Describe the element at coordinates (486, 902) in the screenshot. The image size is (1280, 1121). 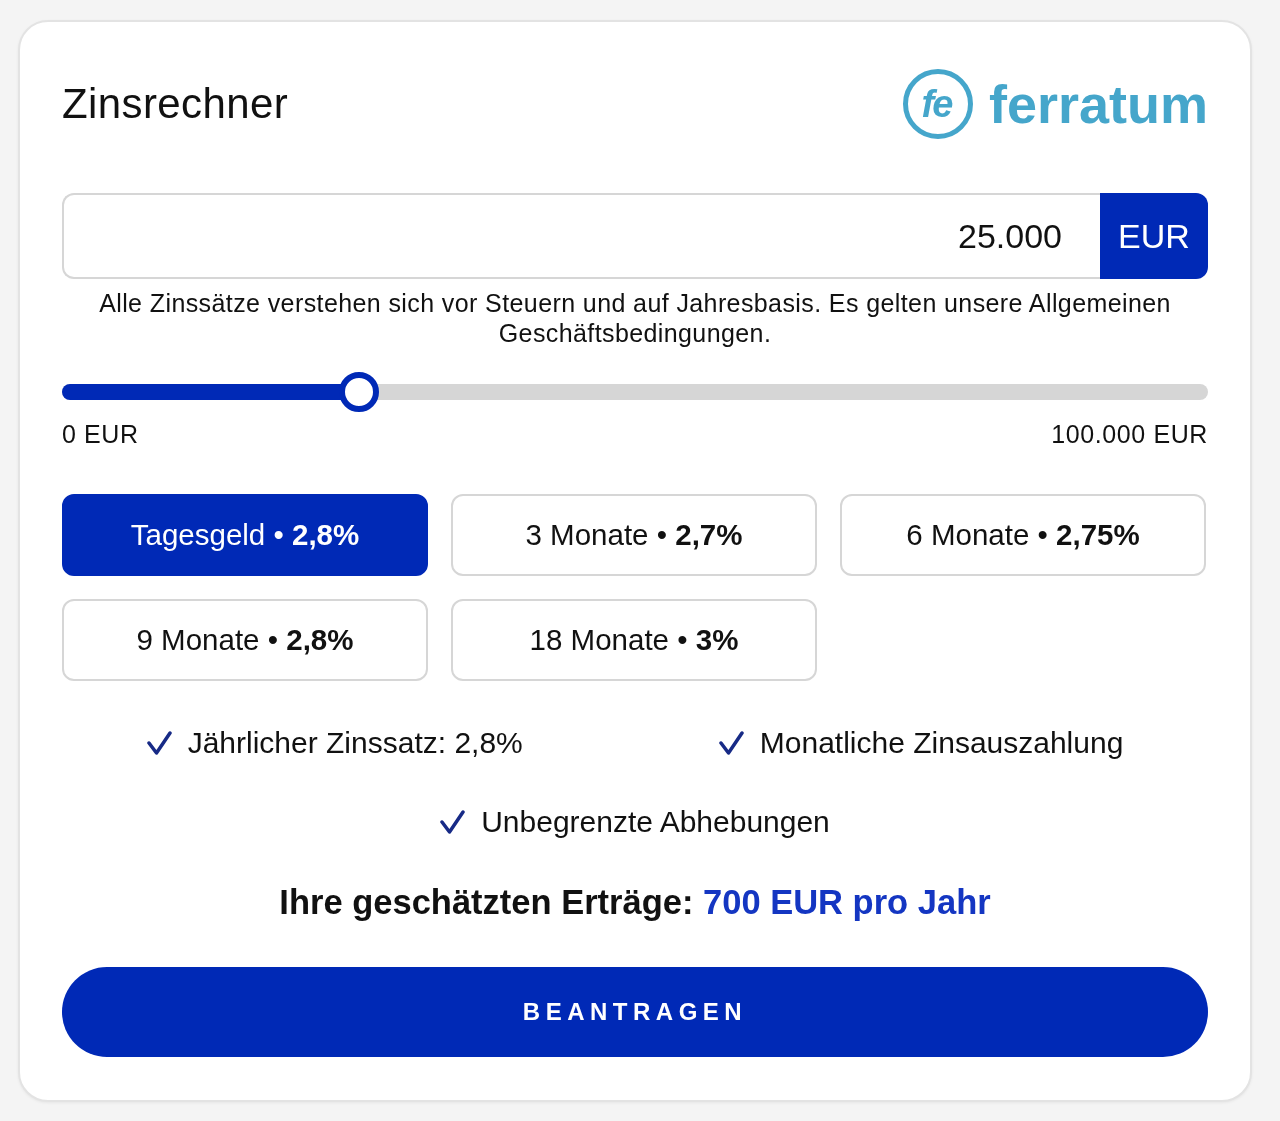
I see `earnings-label: Ihre geschätzten Erträge:` at that location.